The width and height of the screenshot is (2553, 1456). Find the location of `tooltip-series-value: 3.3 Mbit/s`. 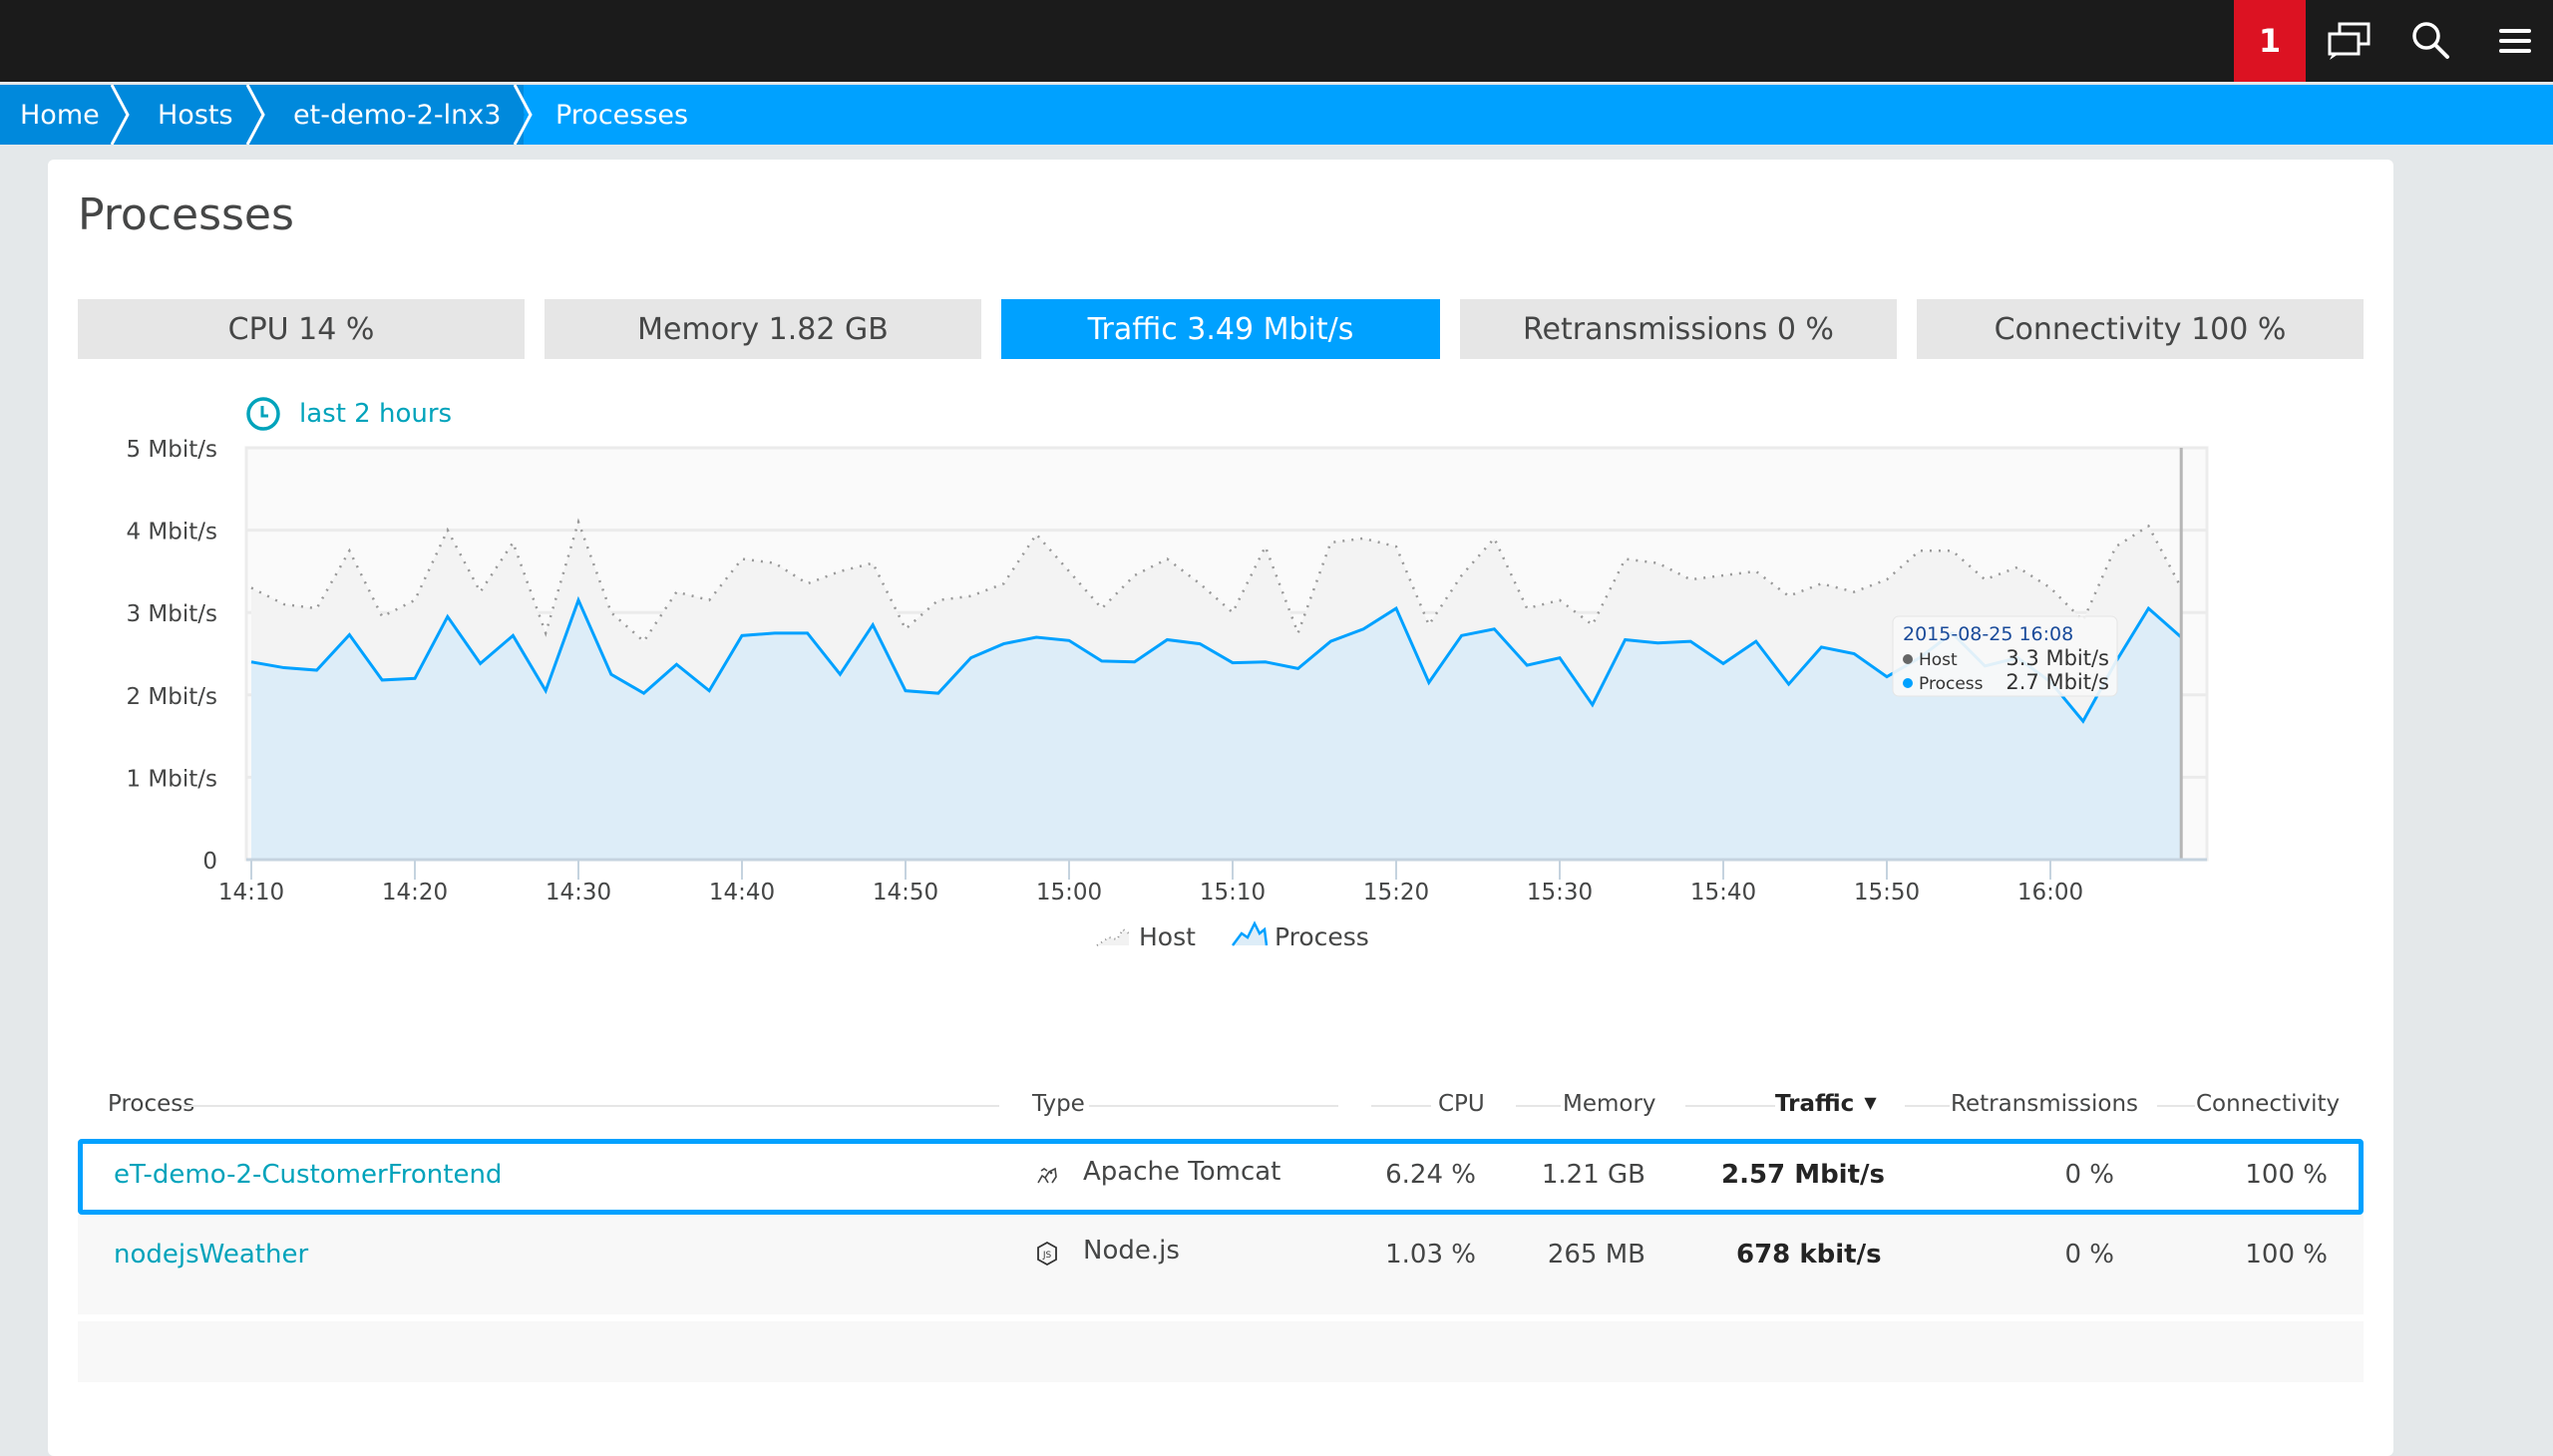

tooltip-series-value: 3.3 Mbit/s is located at coordinates (2058, 658).